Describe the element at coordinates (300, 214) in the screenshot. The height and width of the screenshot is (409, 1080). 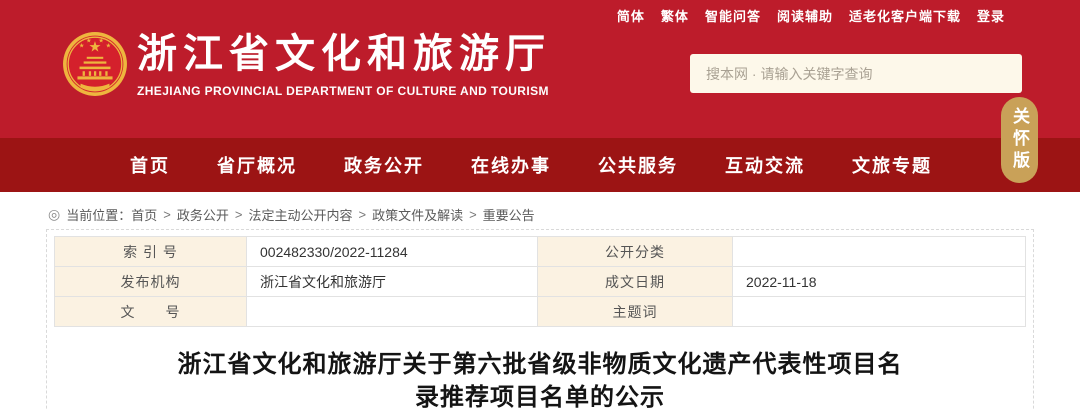
I see `breadcrumb-item-statutory-disclosure: 法定主动公开内容` at that location.